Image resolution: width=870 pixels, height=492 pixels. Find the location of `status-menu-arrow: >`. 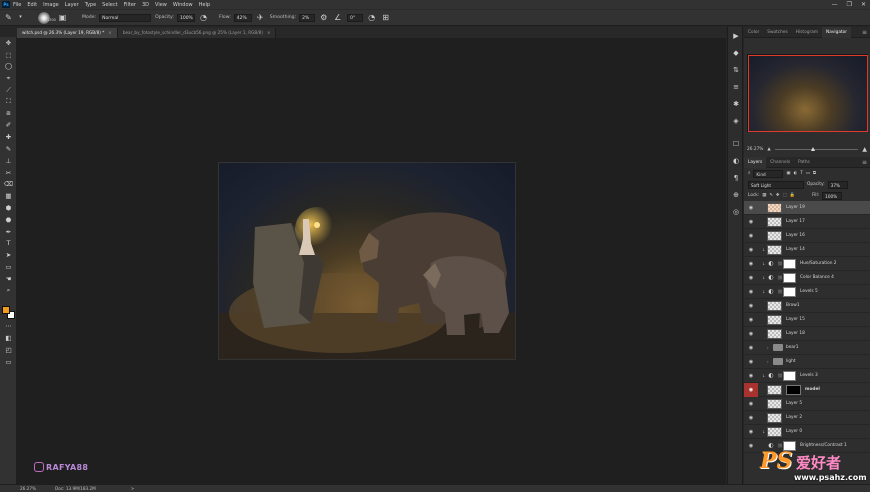

status-menu-arrow: > is located at coordinates (133, 488).